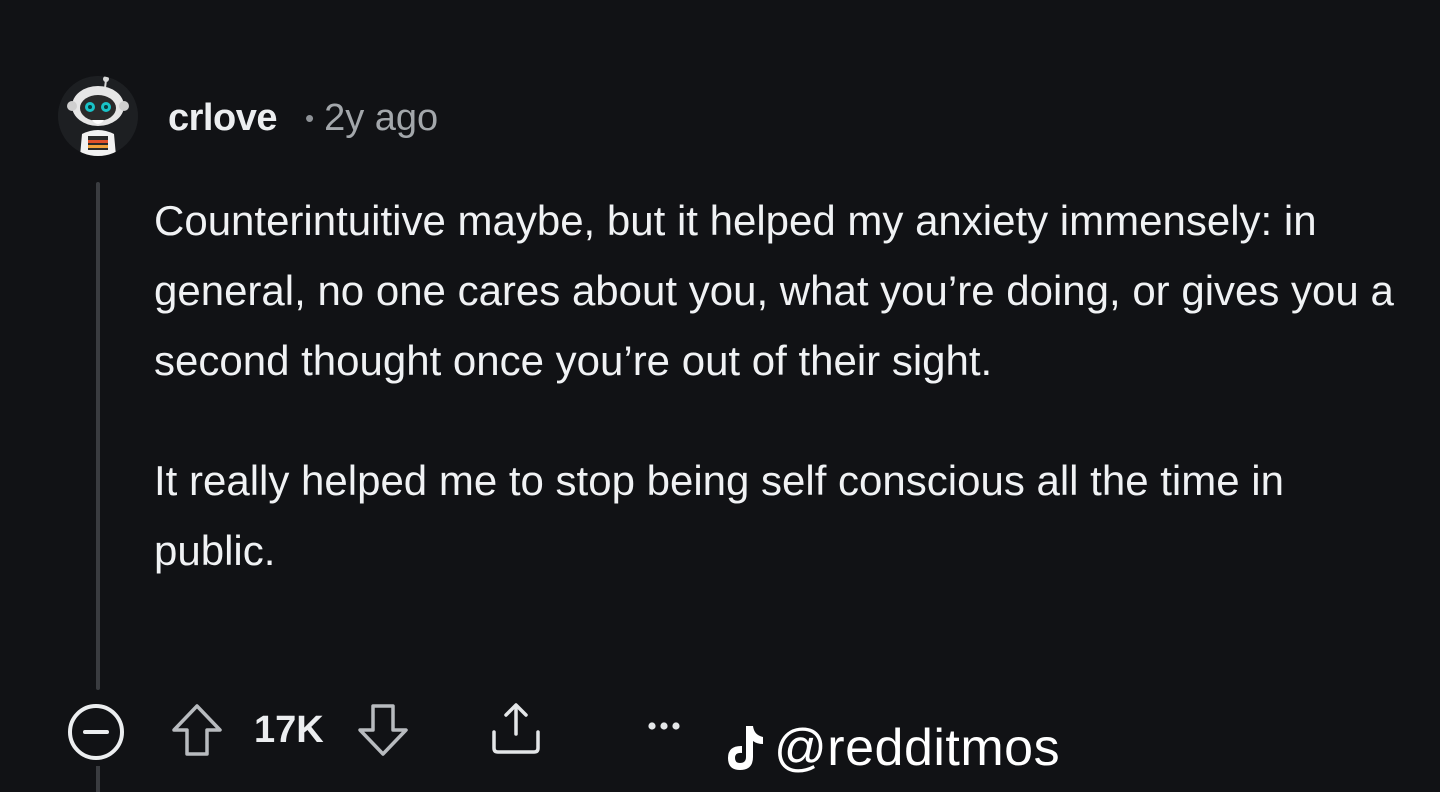 The height and width of the screenshot is (792, 1440). I want to click on more-options-button, so click(664, 716).